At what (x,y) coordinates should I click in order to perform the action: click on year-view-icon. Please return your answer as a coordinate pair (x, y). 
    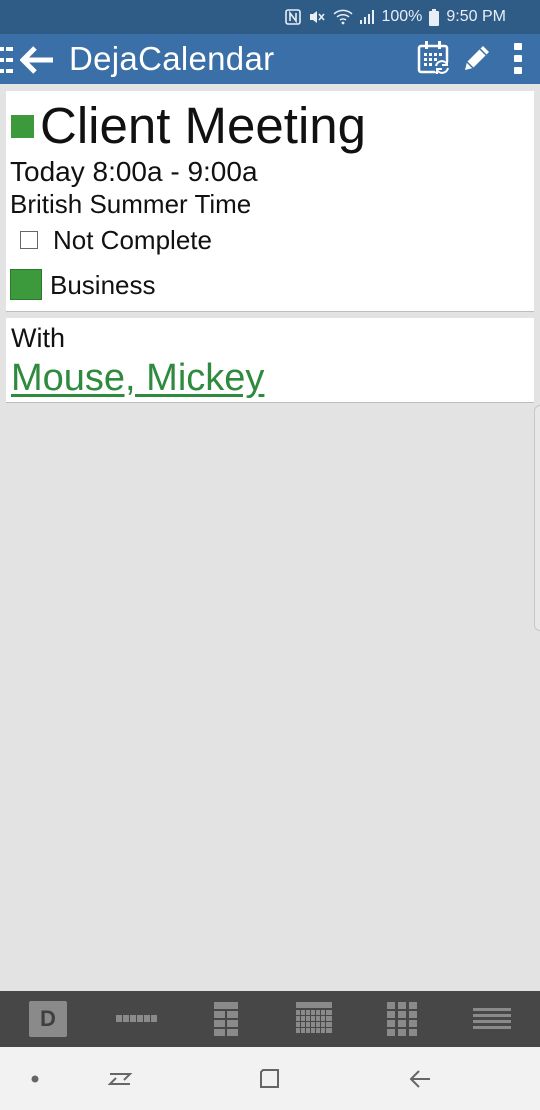
    Looking at the image, I should click on (402, 1019).